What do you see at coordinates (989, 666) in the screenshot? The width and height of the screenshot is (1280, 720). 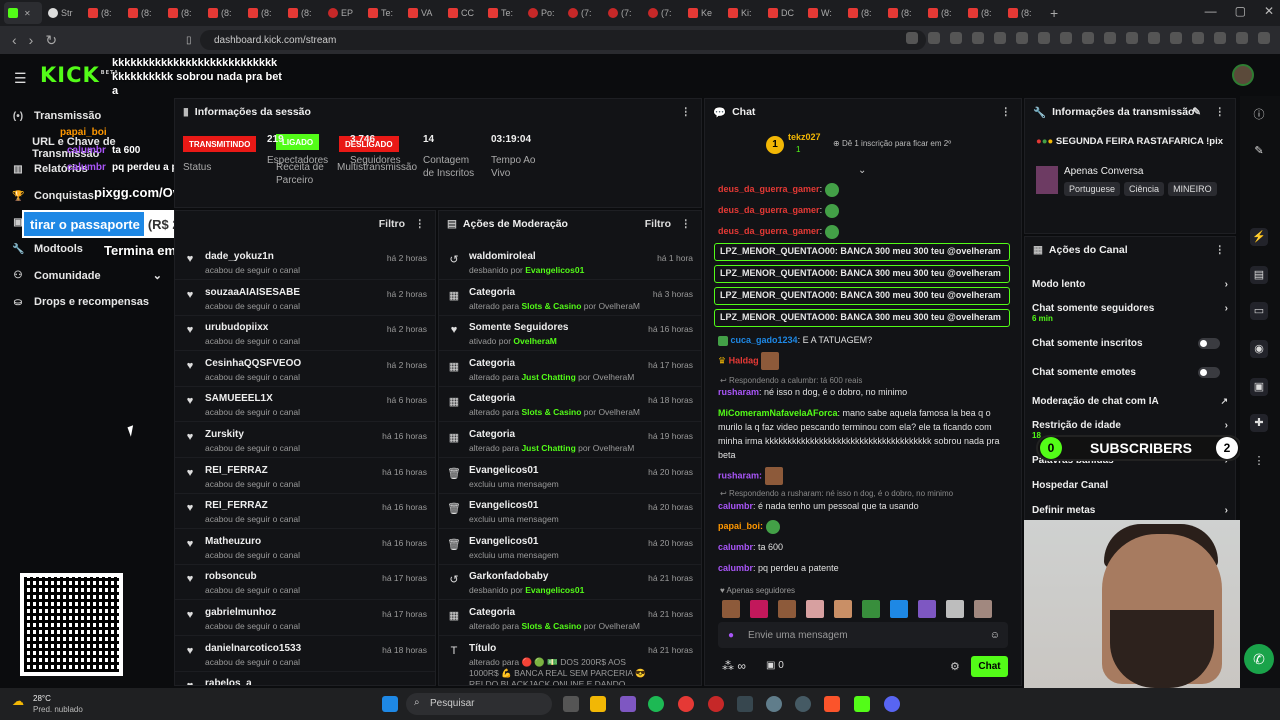 I see `send-chat-button: Chat` at bounding box center [989, 666].